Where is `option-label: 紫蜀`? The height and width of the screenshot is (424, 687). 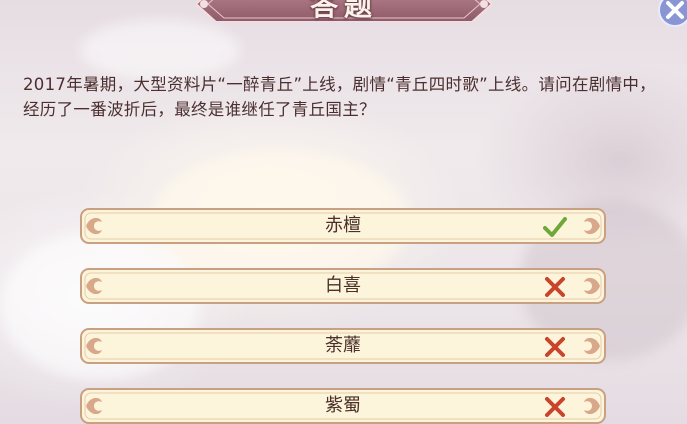 option-label: 紫蜀 is located at coordinates (343, 405).